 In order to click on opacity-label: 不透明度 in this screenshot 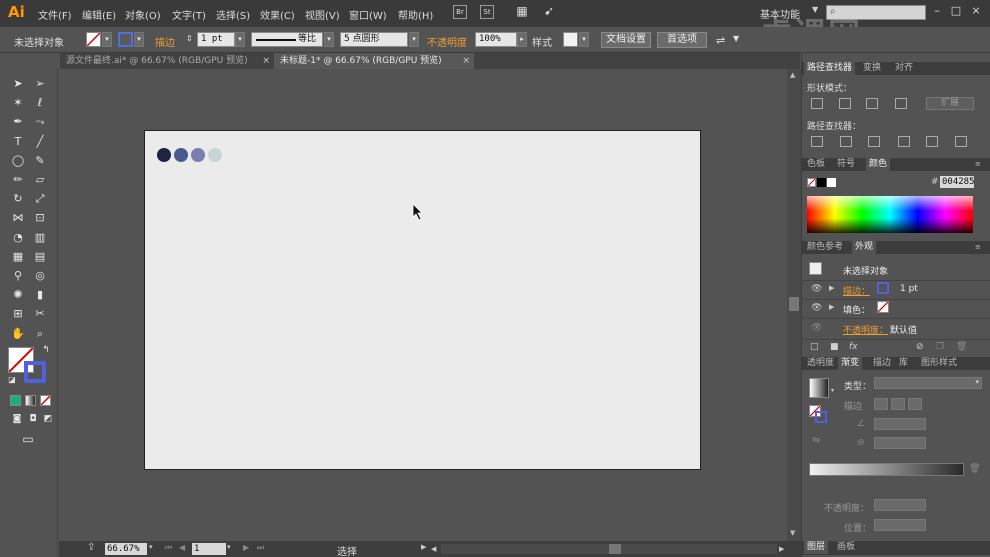, I will do `click(447, 41)`.